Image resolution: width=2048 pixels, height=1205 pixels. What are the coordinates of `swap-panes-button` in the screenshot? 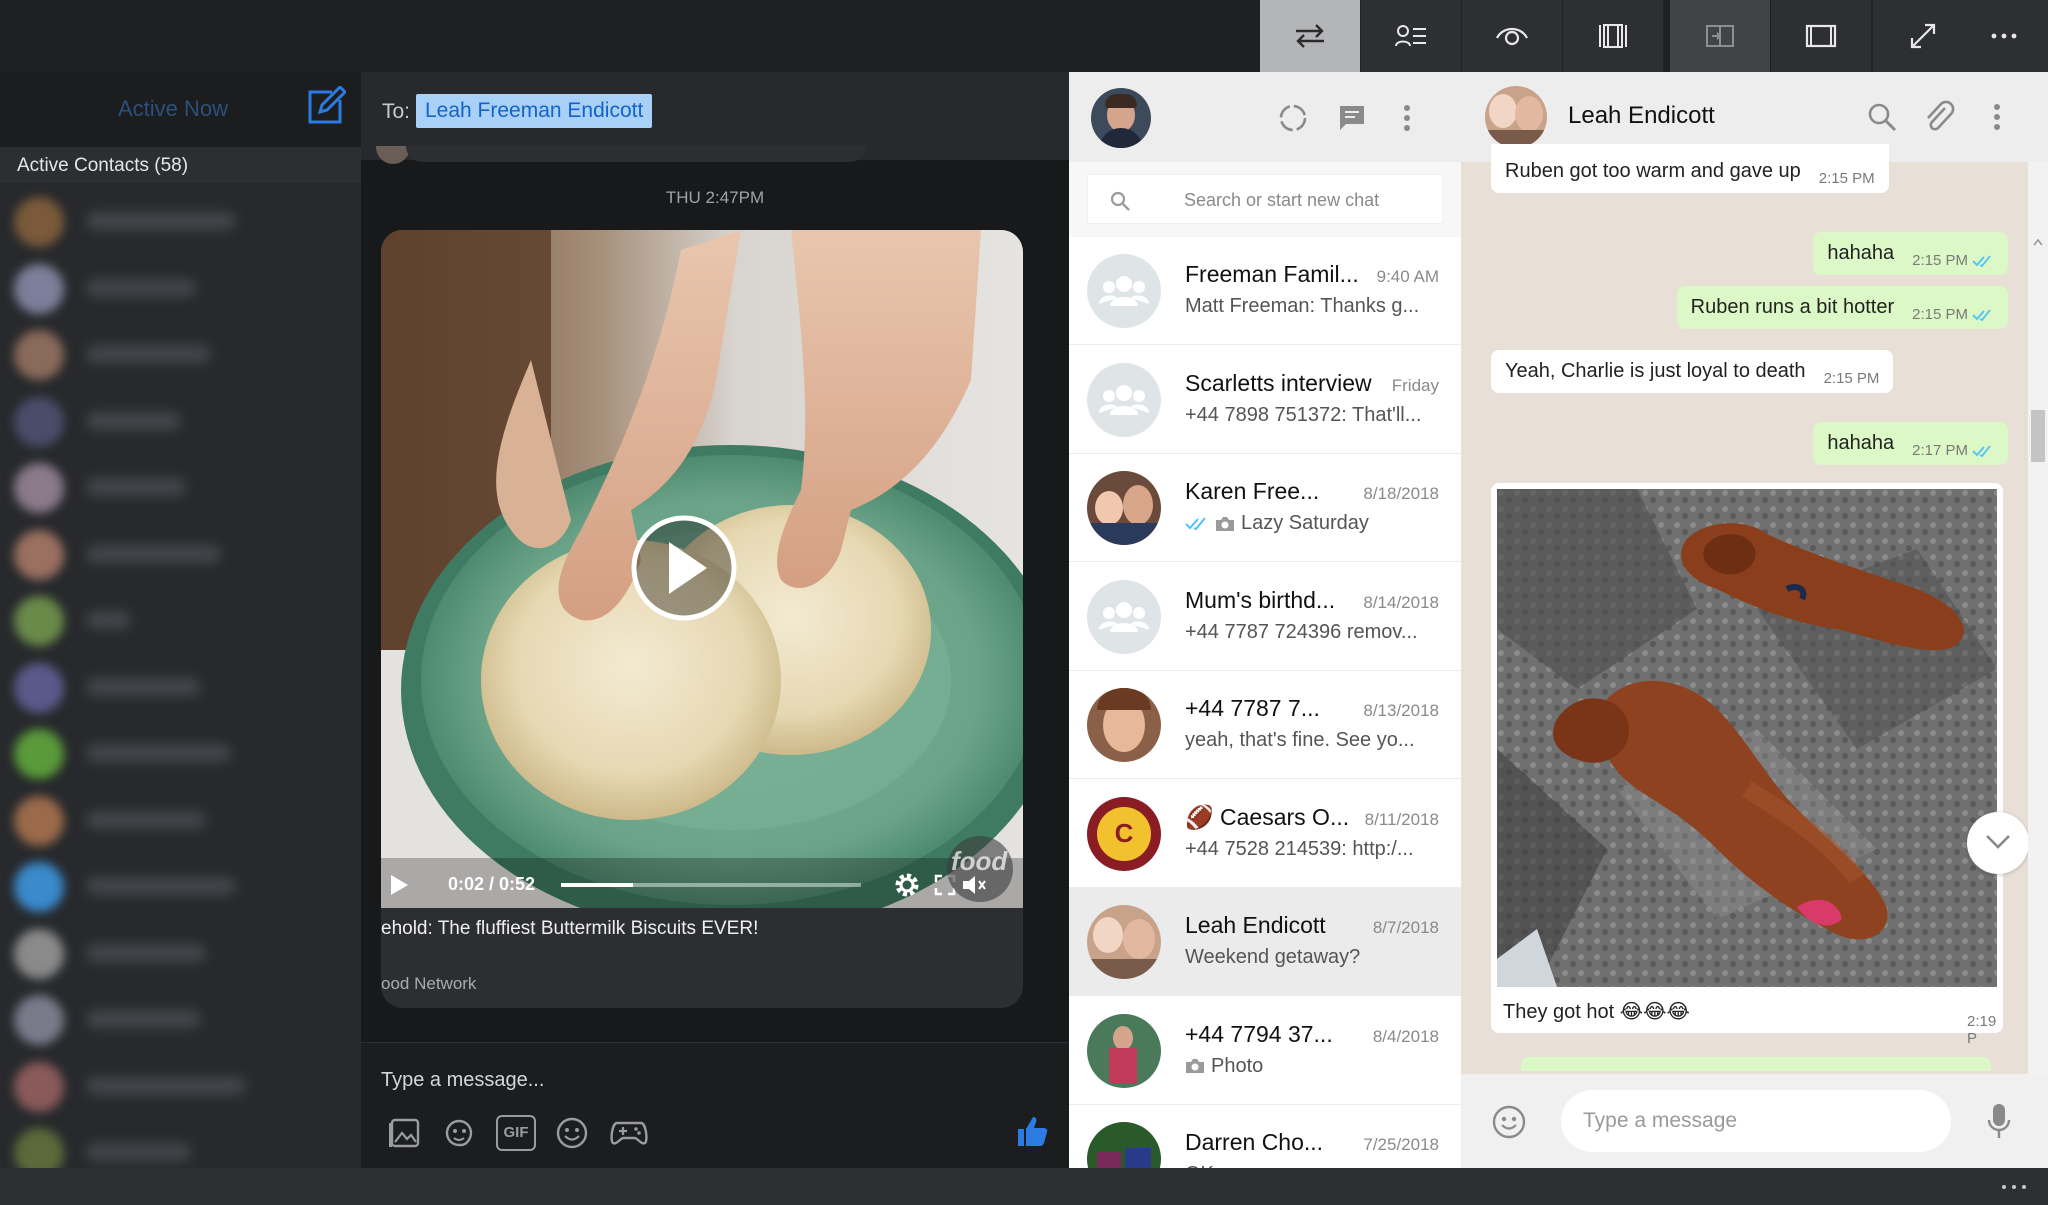 It's located at (1310, 36).